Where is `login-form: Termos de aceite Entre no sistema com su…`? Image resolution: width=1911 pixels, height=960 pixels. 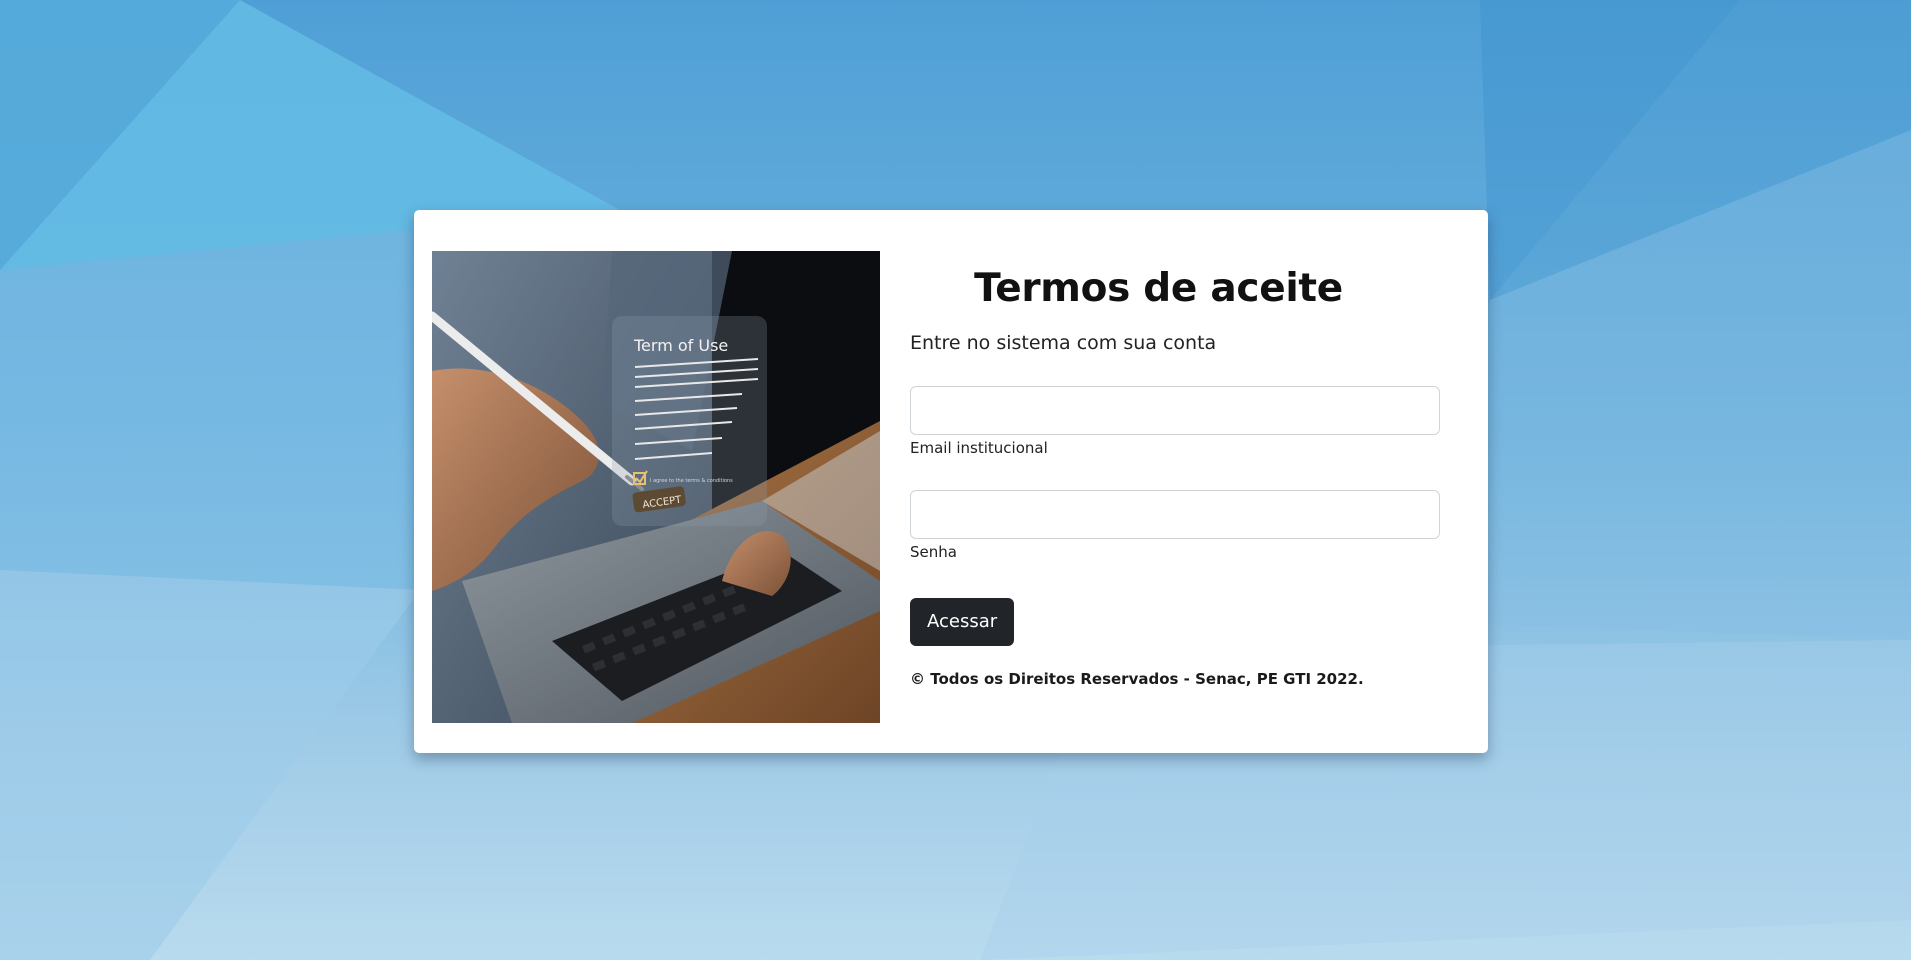
login-form: Termos de aceite Entre no sistema com su… is located at coordinates (1175, 477).